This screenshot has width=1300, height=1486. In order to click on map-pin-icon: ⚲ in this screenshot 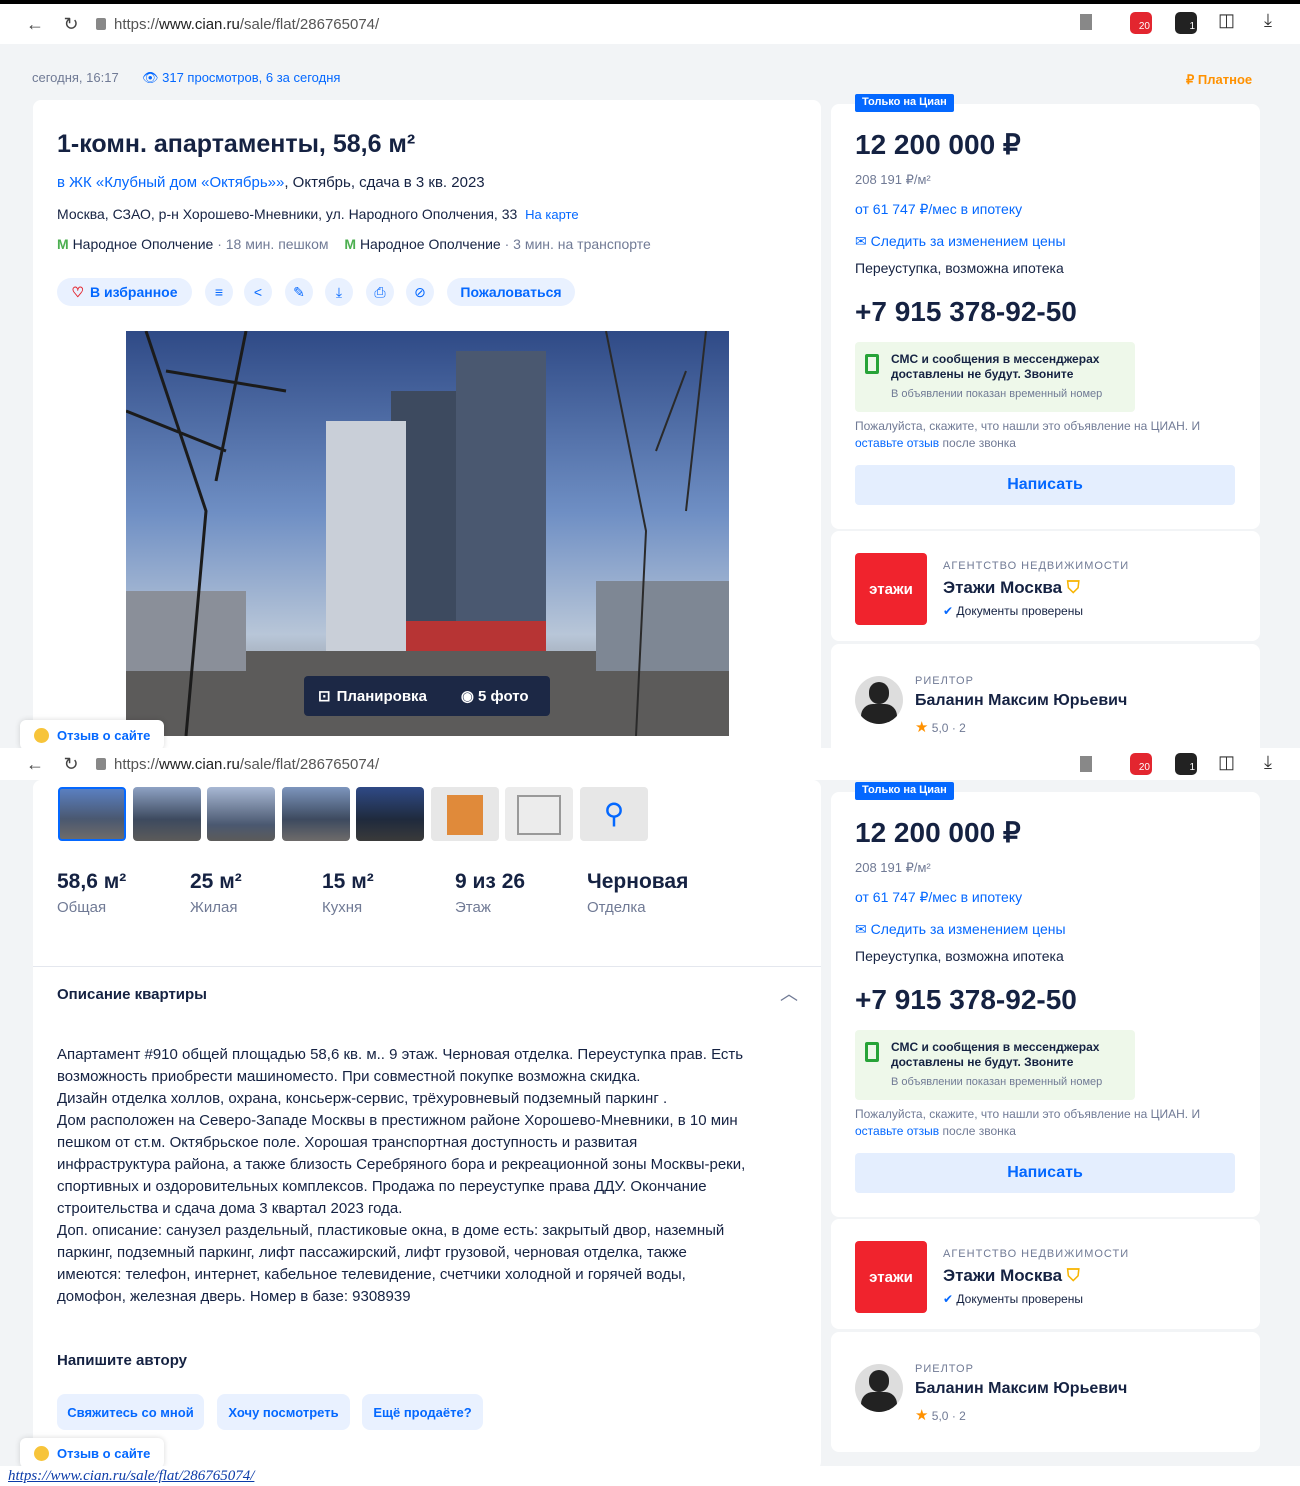, I will do `click(614, 814)`.